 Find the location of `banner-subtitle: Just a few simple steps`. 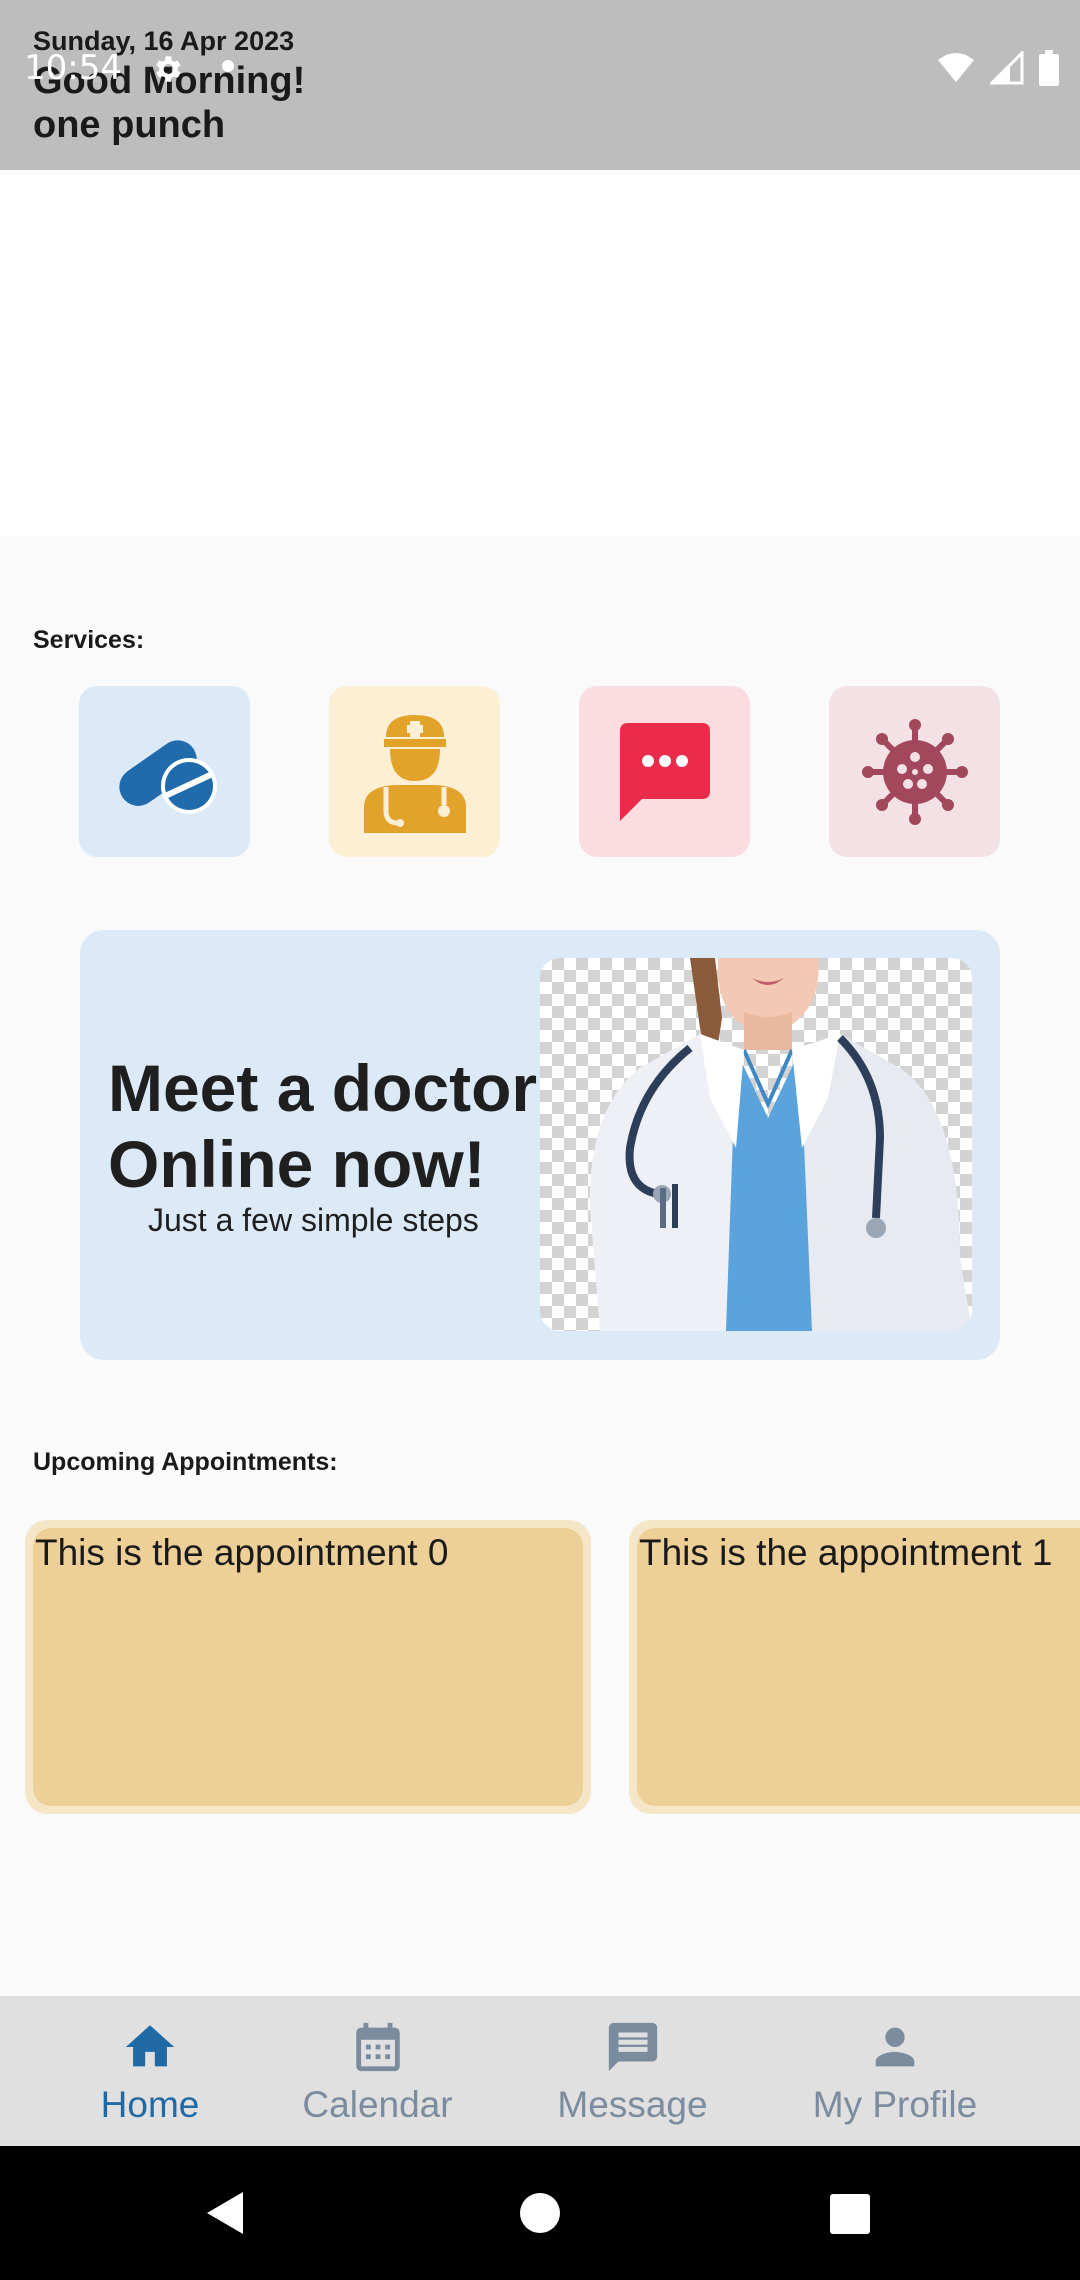

banner-subtitle: Just a few simple steps is located at coordinates (313, 1220).